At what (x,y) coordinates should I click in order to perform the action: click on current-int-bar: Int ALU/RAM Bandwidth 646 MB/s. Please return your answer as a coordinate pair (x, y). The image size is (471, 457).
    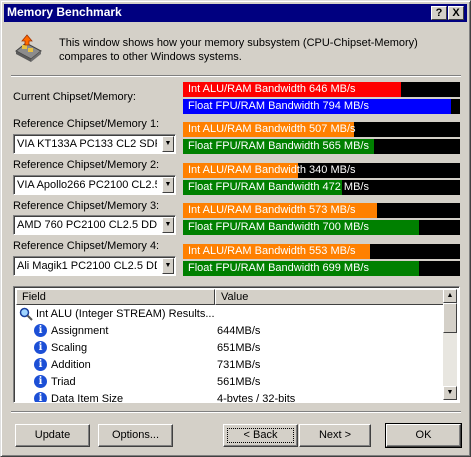
    Looking at the image, I should click on (321, 89).